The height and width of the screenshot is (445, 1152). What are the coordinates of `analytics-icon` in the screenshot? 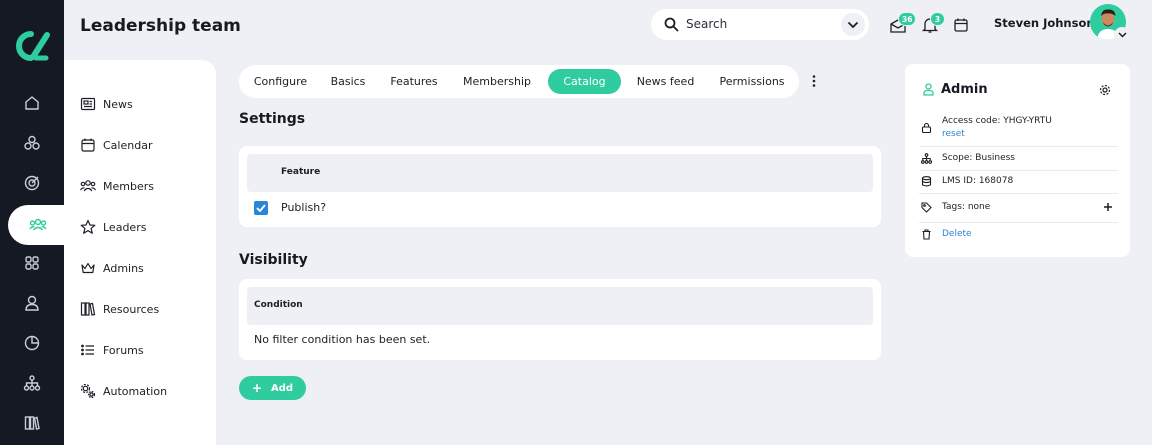 It's located at (32, 343).